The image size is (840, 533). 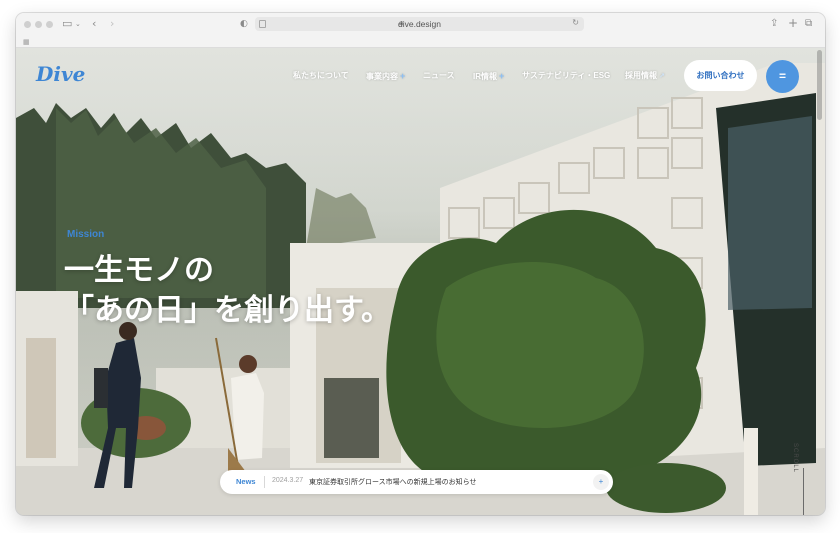 I want to click on sidebar-icon: ▭, so click(x=67, y=24).